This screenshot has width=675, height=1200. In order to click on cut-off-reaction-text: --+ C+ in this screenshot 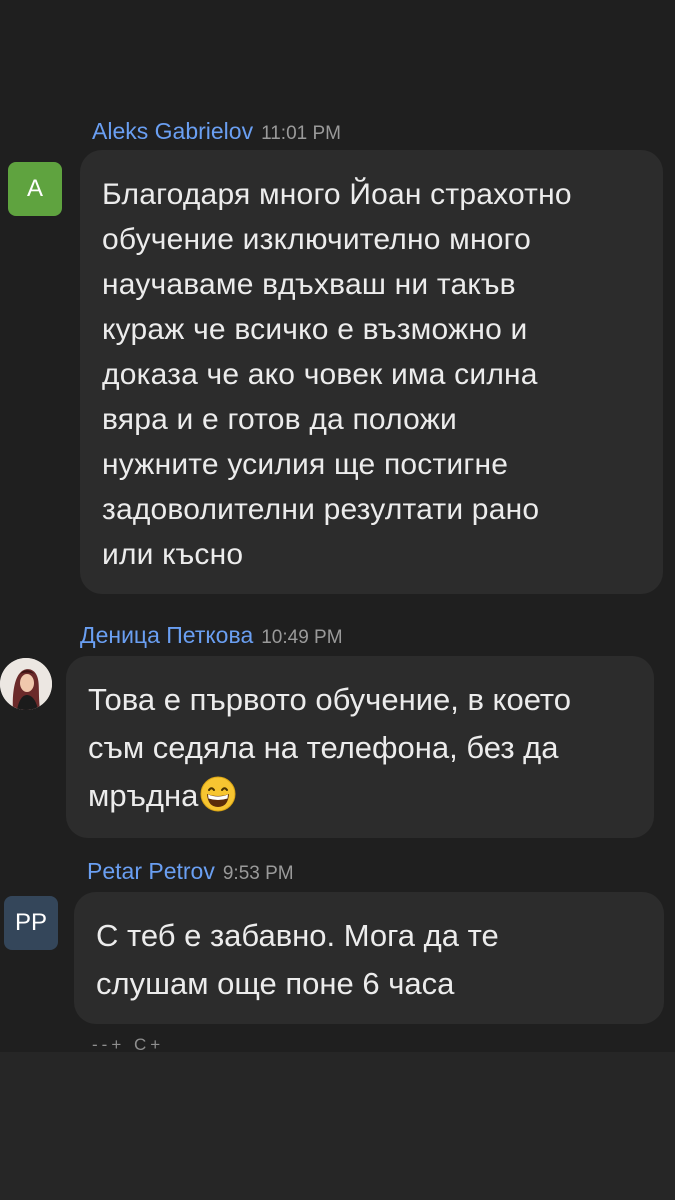, I will do `click(128, 1044)`.